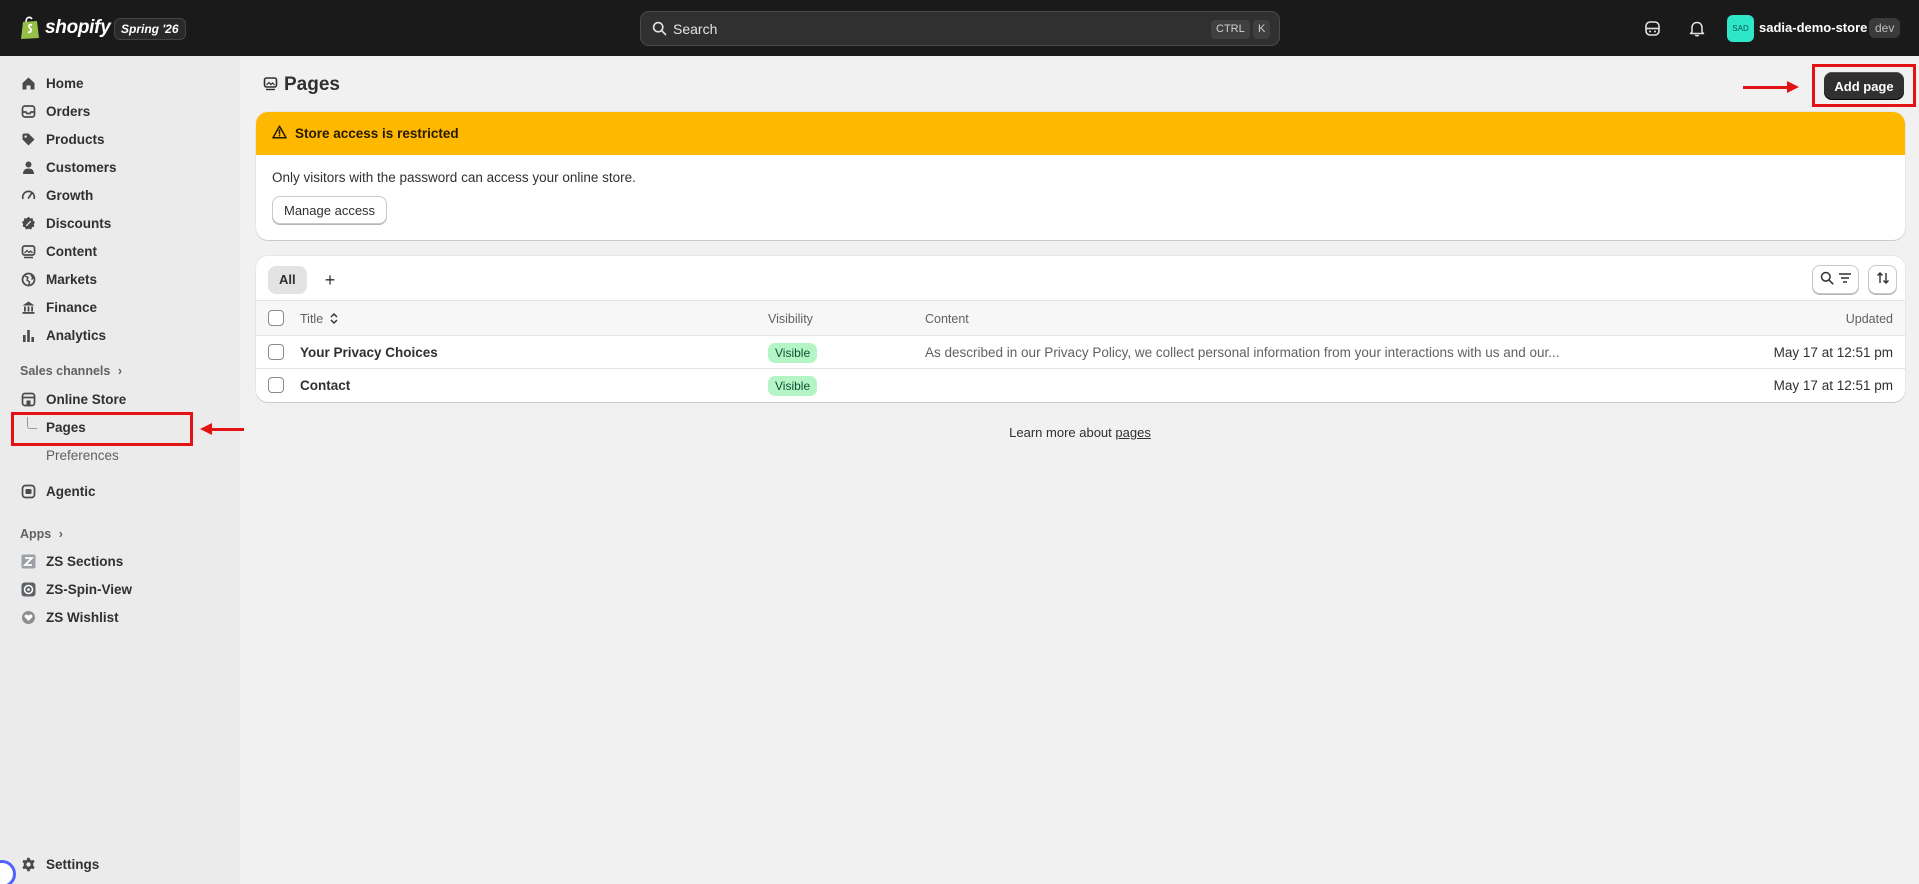 The image size is (1919, 884). What do you see at coordinates (1262, 29) in the screenshot?
I see `shortcut-k: K` at bounding box center [1262, 29].